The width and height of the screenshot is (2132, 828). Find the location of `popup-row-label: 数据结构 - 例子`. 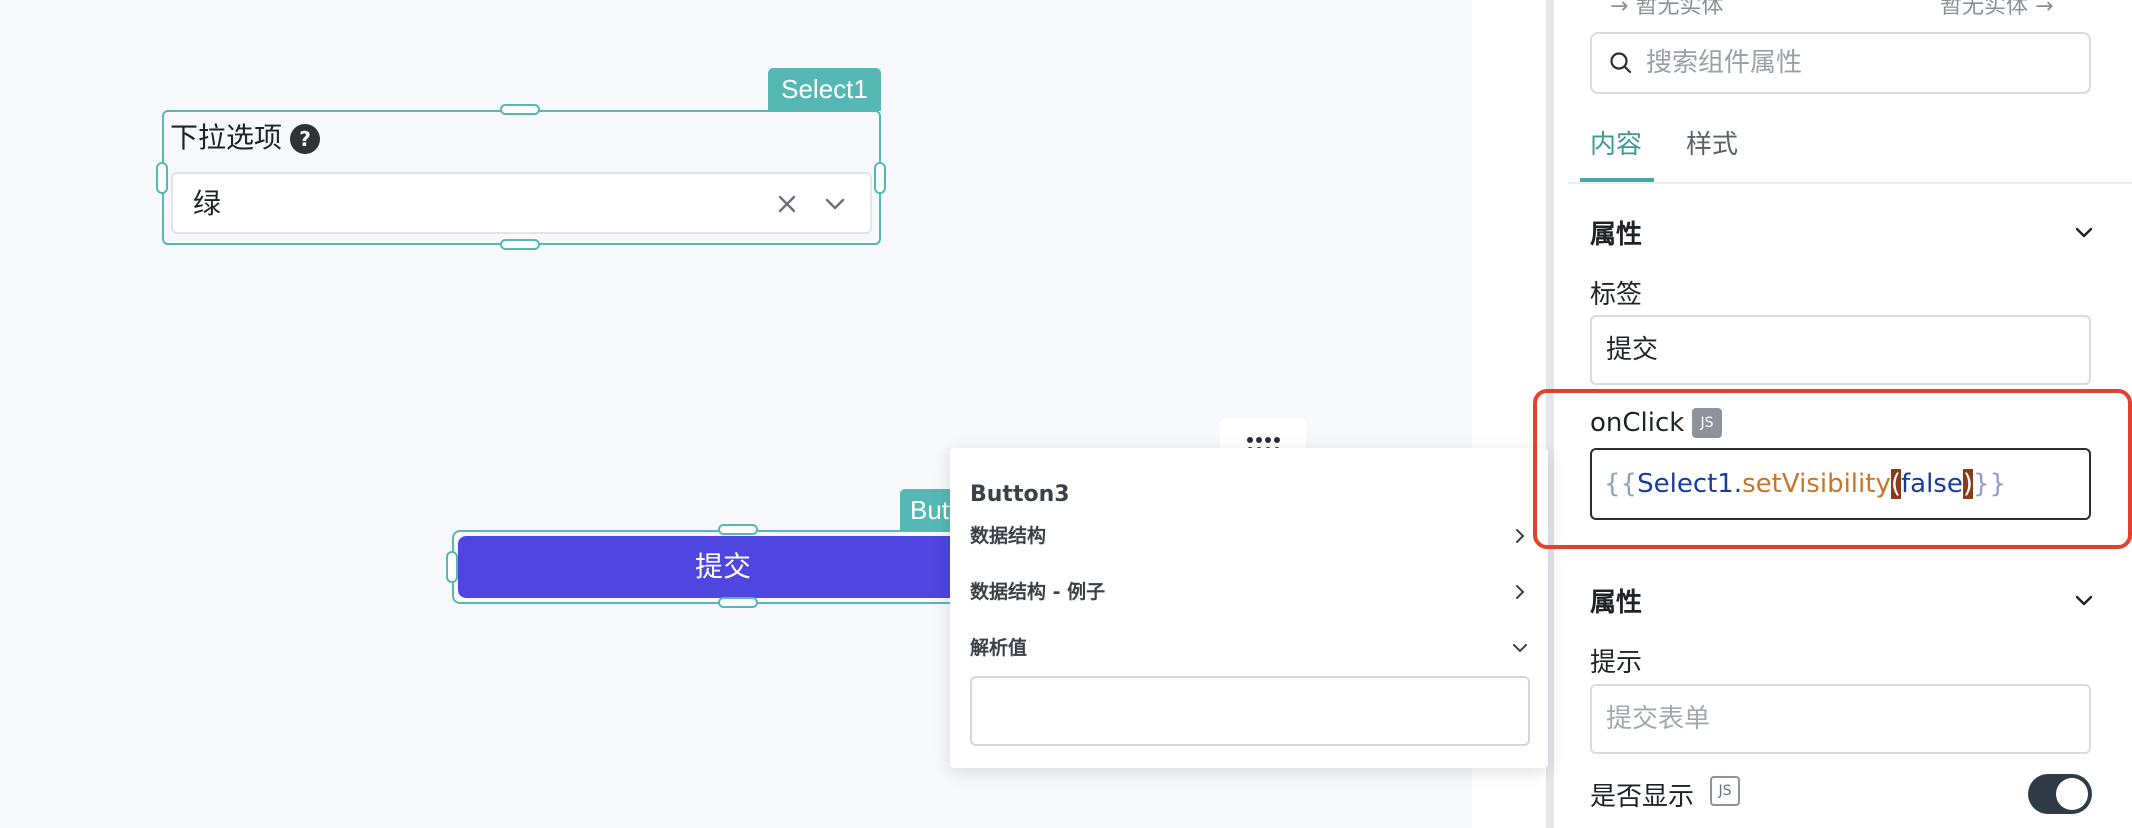

popup-row-label: 数据结构 - 例子 is located at coordinates (1038, 592).